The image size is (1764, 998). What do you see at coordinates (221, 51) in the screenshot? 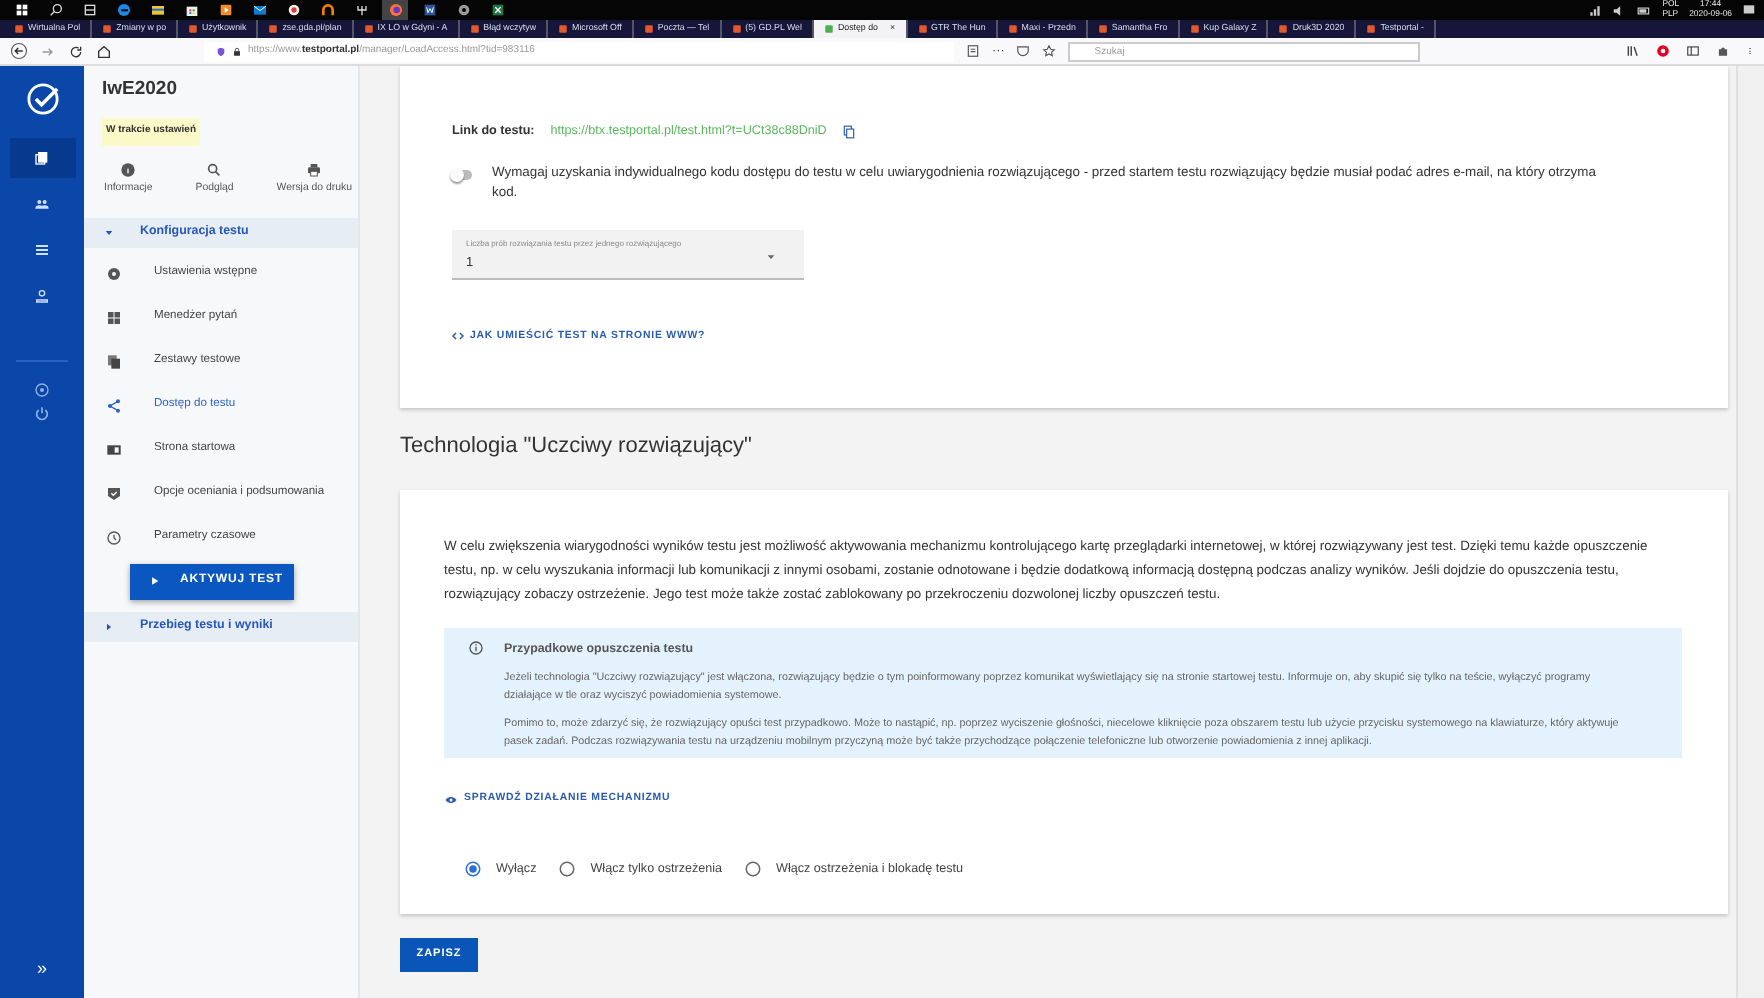
I see `shield-icon` at bounding box center [221, 51].